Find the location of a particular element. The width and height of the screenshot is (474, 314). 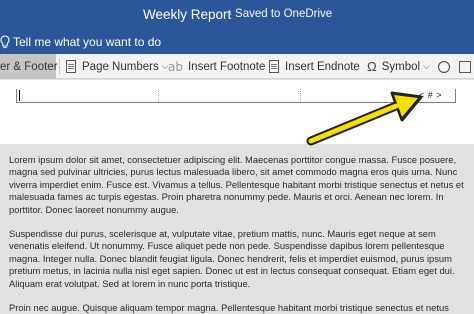

insert-footnote-button: ab Insert Footnote is located at coordinates (216, 66).